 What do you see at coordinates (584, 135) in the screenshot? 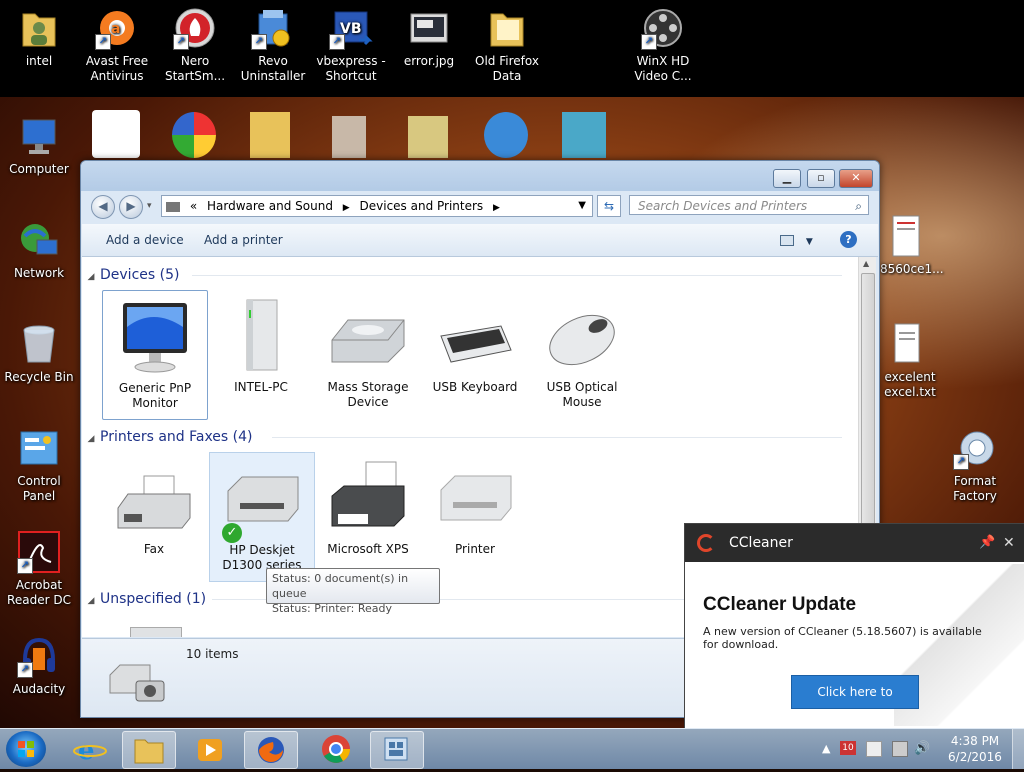
I see `registry-partial-icon` at bounding box center [584, 135].